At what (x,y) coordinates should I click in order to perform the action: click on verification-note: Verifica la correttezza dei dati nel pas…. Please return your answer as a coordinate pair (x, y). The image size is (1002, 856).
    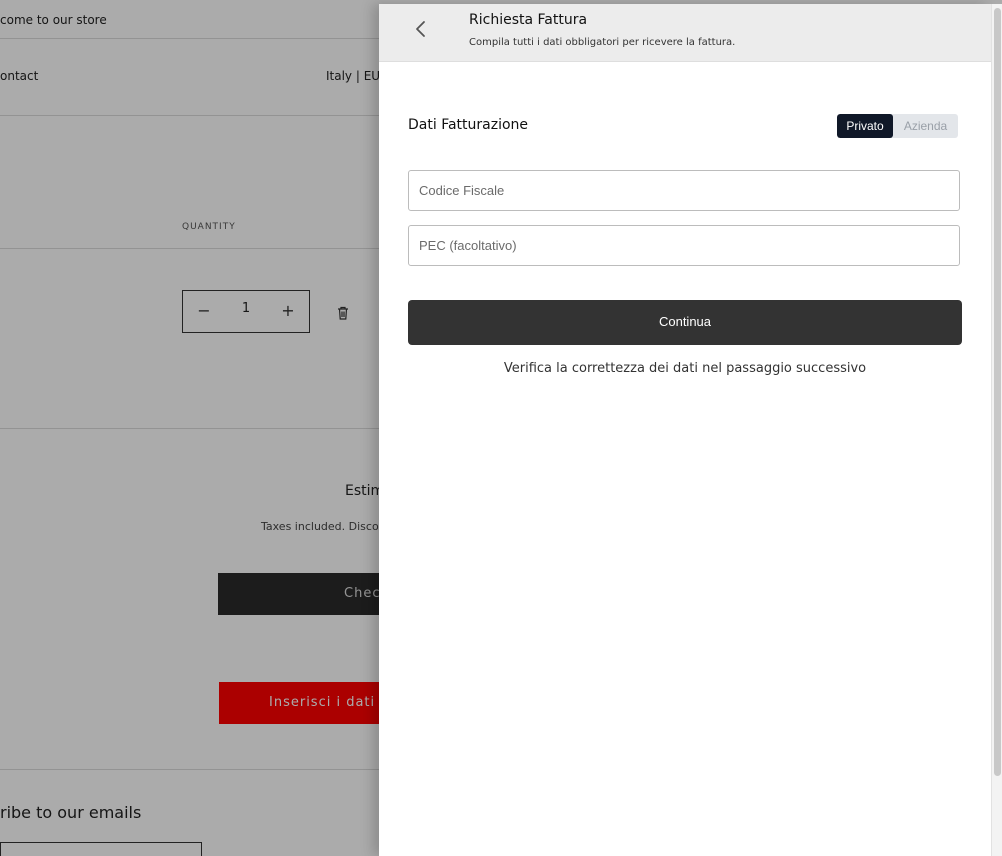
    Looking at the image, I should click on (685, 368).